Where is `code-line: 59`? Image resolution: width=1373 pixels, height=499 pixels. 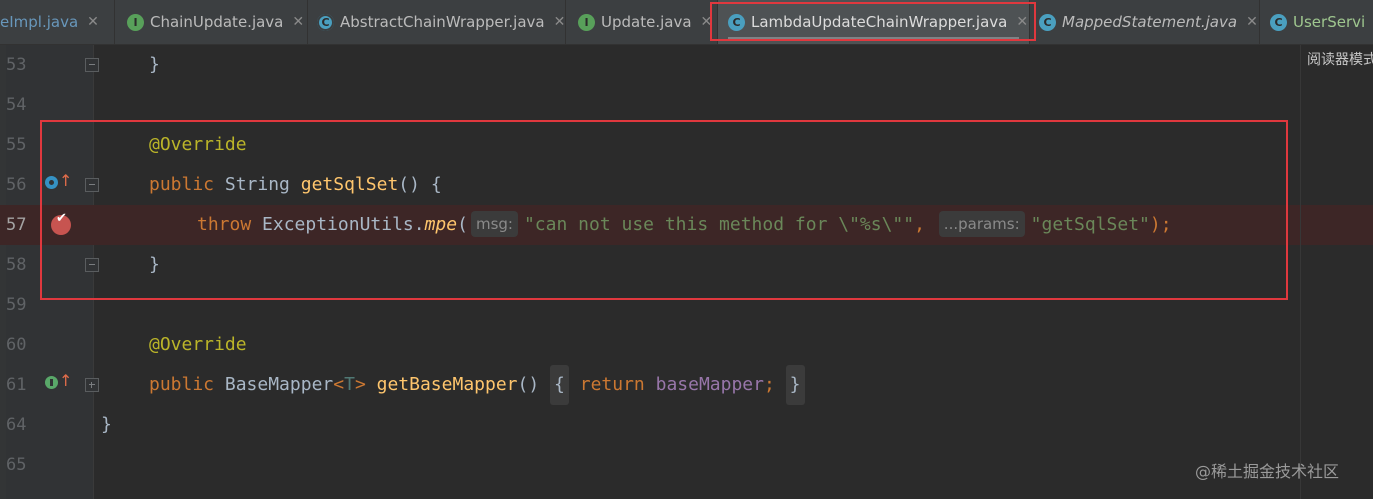 code-line: 59 is located at coordinates (686, 305).